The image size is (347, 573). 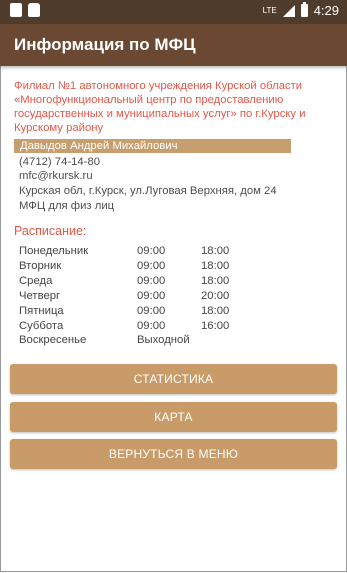 What do you see at coordinates (163, 340) in the screenshot?
I see `schedule-open: Выходной` at bounding box center [163, 340].